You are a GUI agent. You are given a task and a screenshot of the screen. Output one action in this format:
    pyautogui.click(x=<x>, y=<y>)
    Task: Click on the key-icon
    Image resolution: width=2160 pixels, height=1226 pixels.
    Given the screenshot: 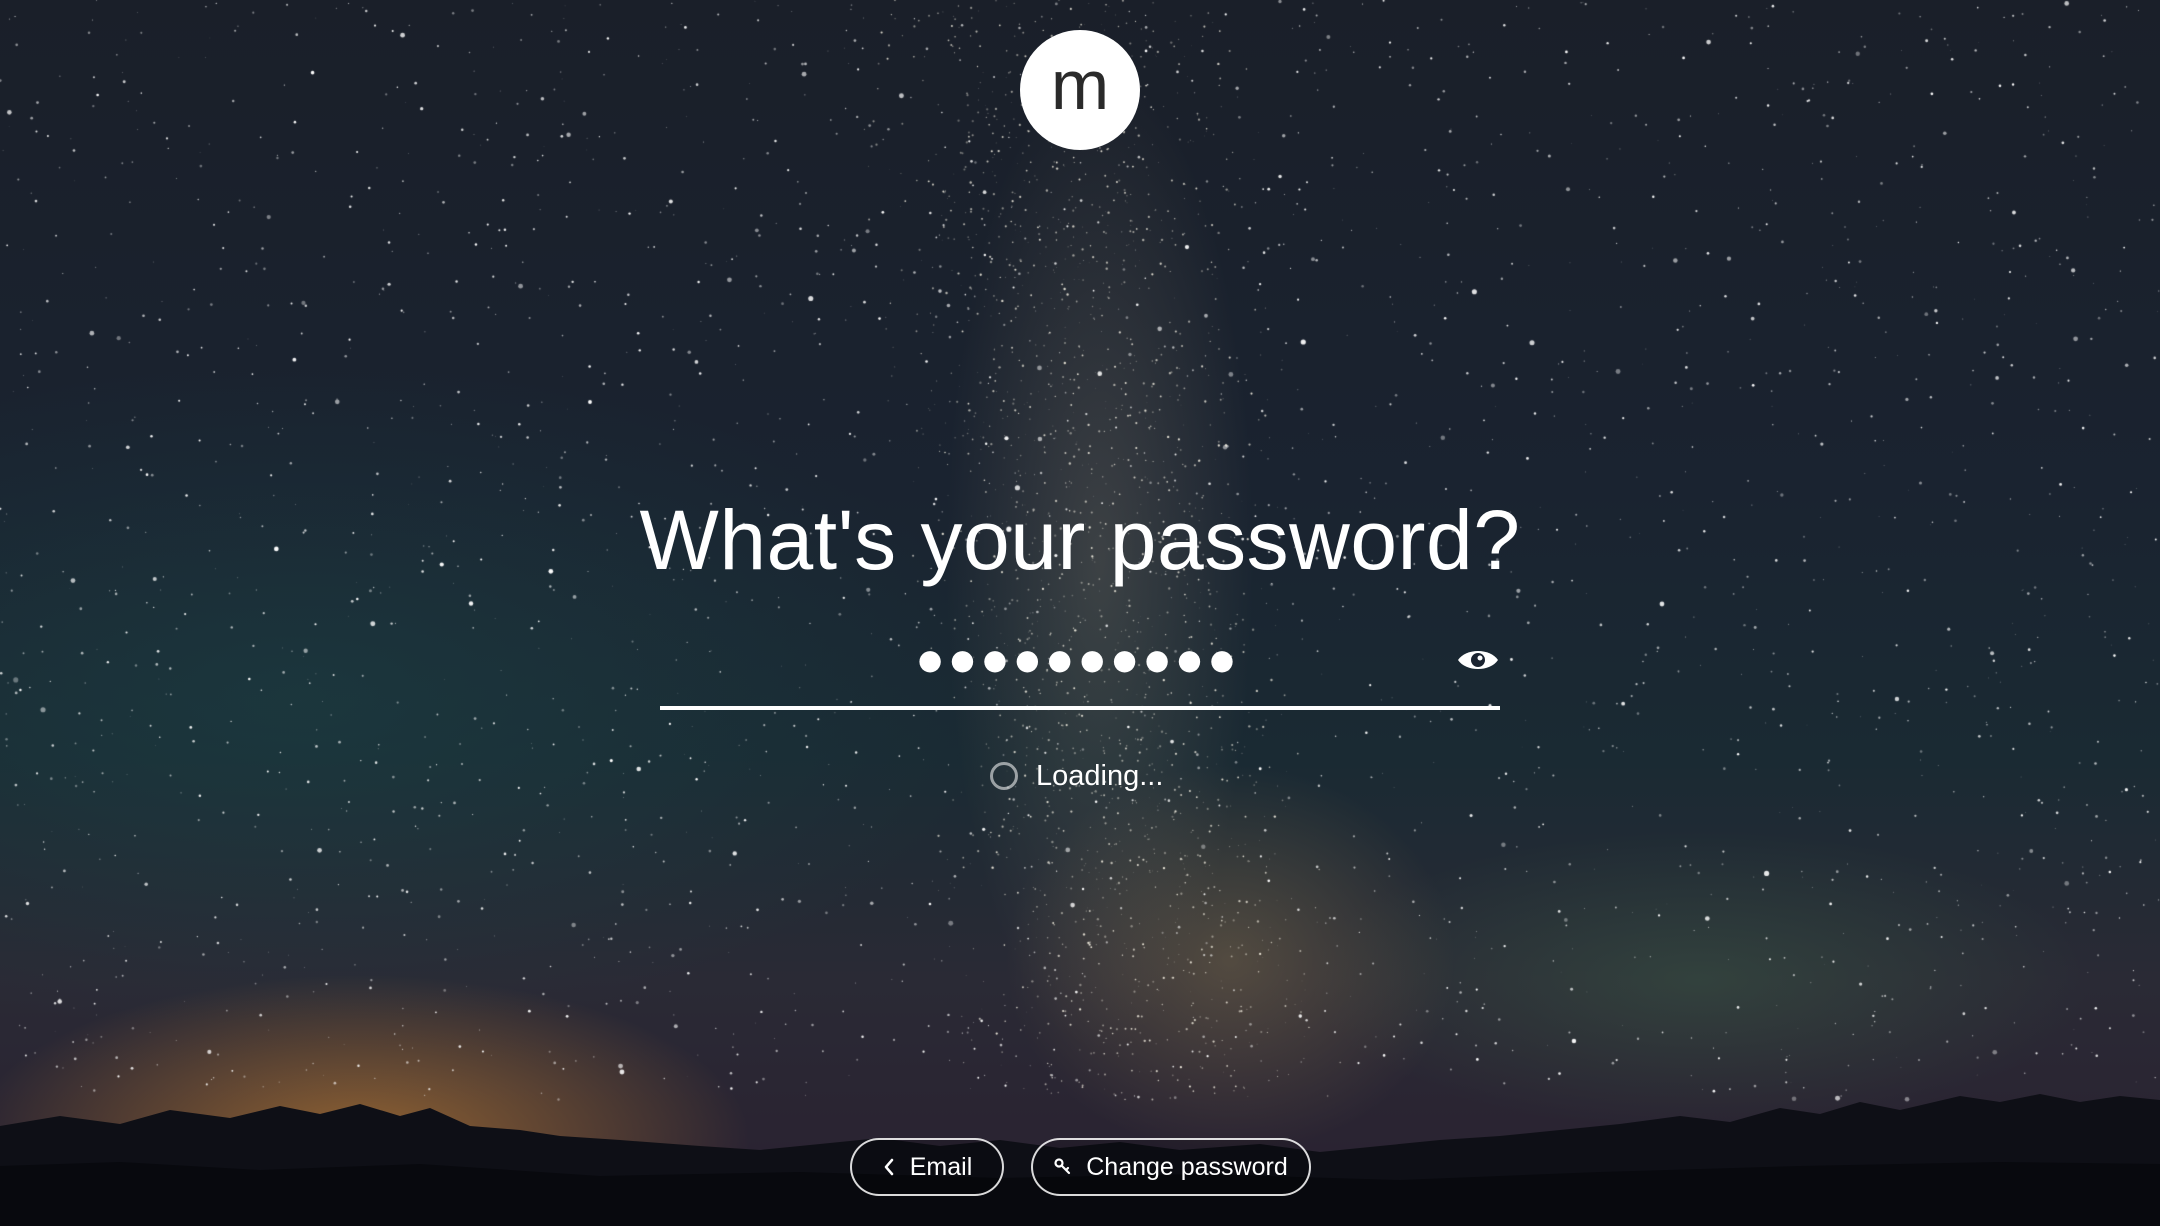 What is the action you would take?
    pyautogui.click(x=1063, y=1167)
    